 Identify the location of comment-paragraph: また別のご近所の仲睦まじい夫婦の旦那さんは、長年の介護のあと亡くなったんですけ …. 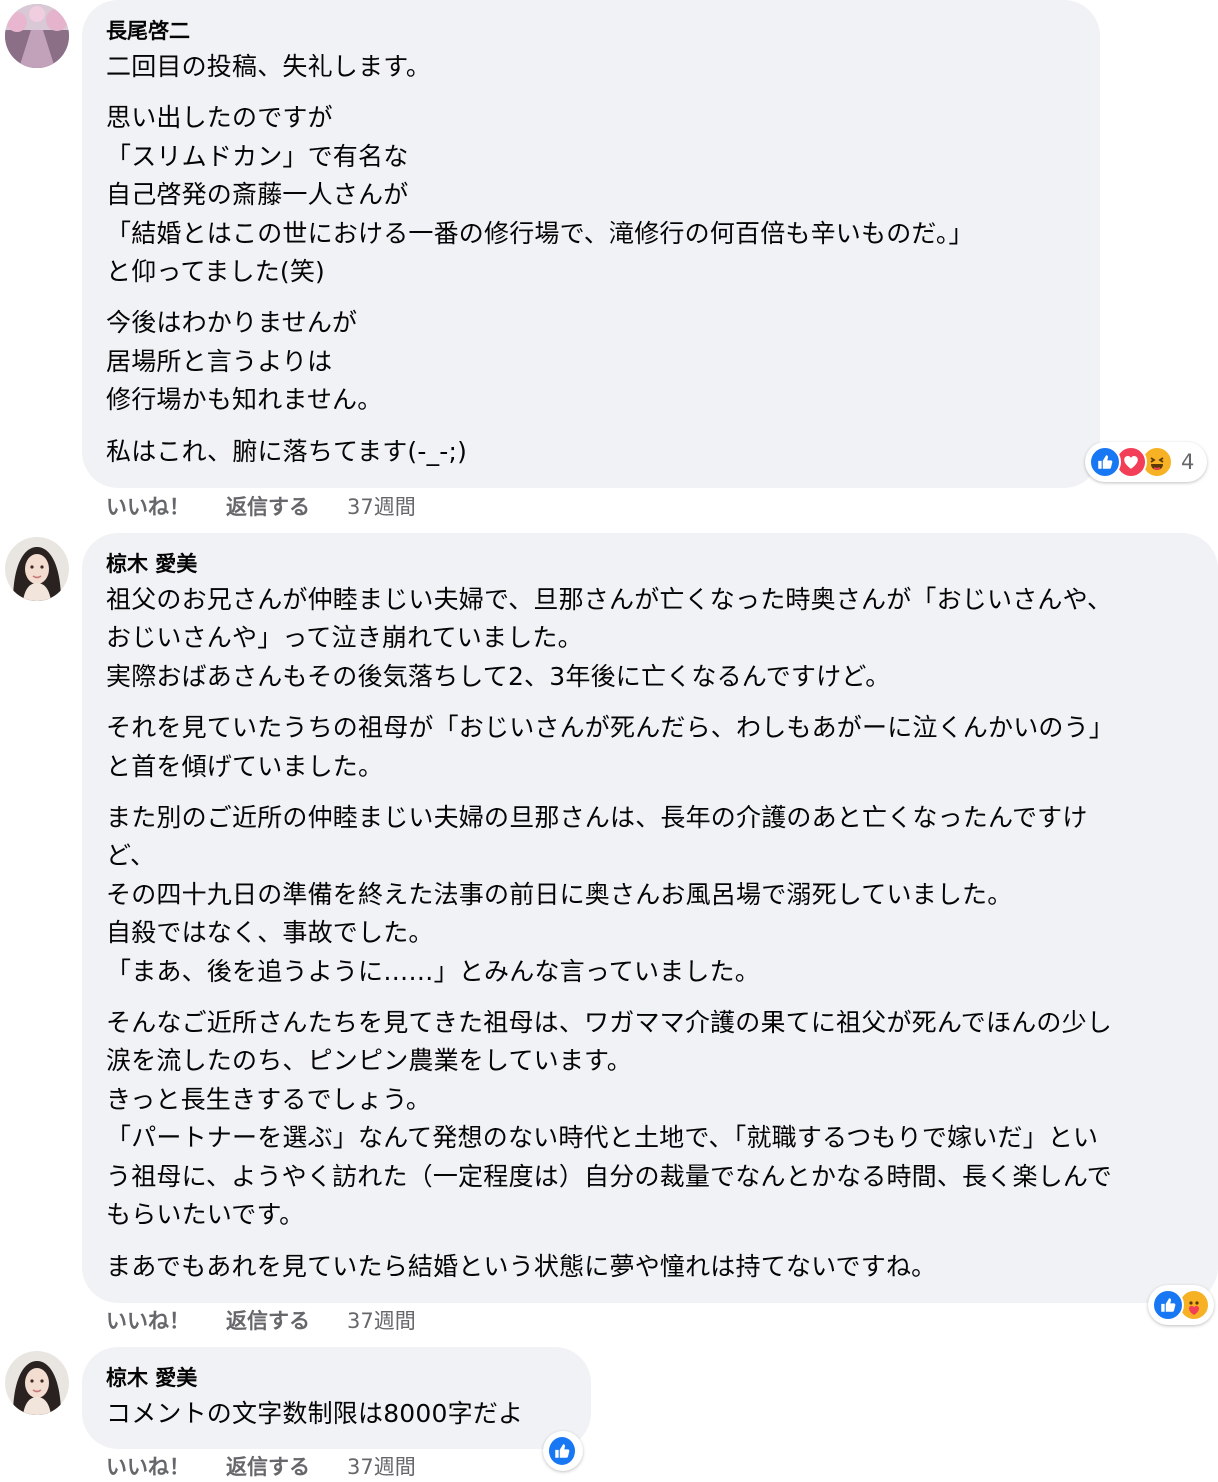
(597, 894).